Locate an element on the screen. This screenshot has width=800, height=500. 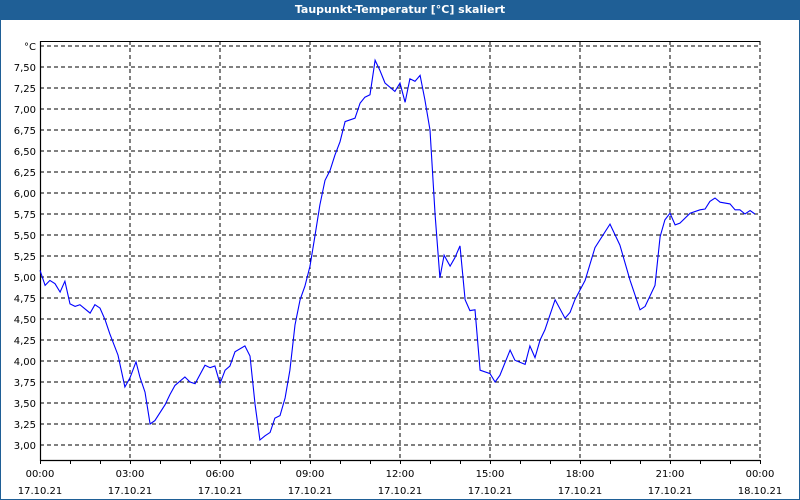
y-tick-label: 3,50 is located at coordinates (25, 404).